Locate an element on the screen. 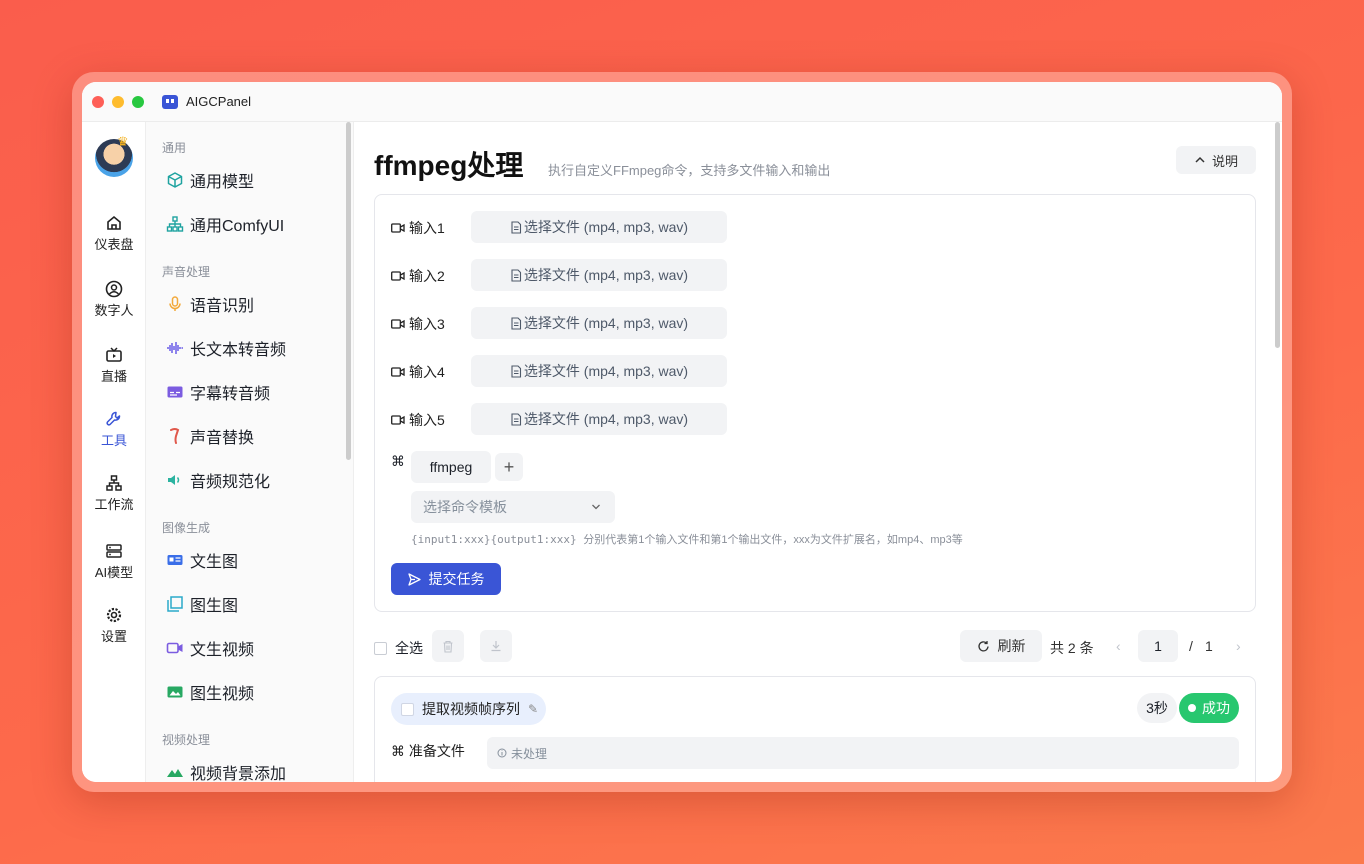  user-circle-icon is located at coordinates (114, 289).